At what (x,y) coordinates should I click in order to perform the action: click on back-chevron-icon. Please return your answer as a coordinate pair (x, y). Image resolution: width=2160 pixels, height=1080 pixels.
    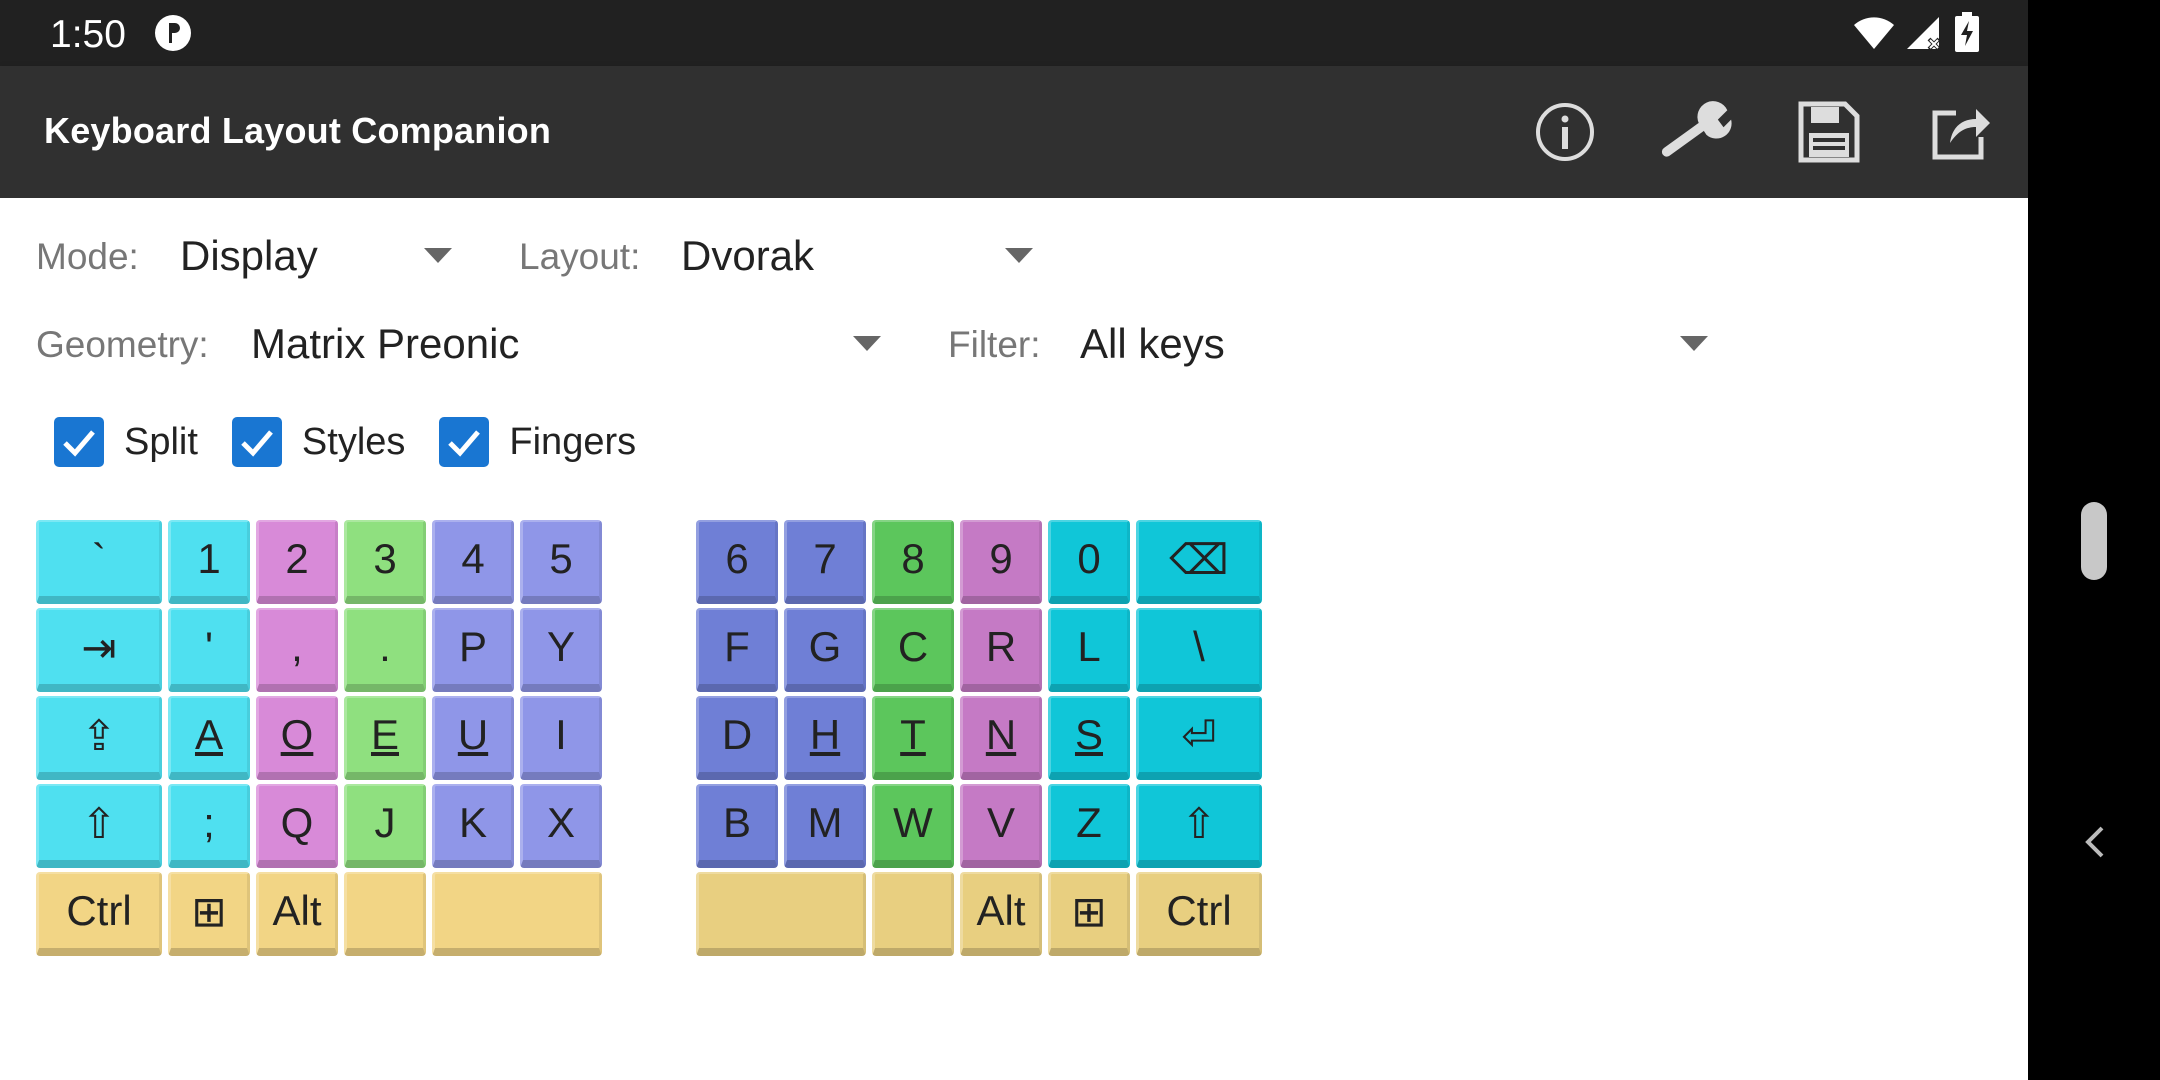
    Looking at the image, I should click on (2095, 842).